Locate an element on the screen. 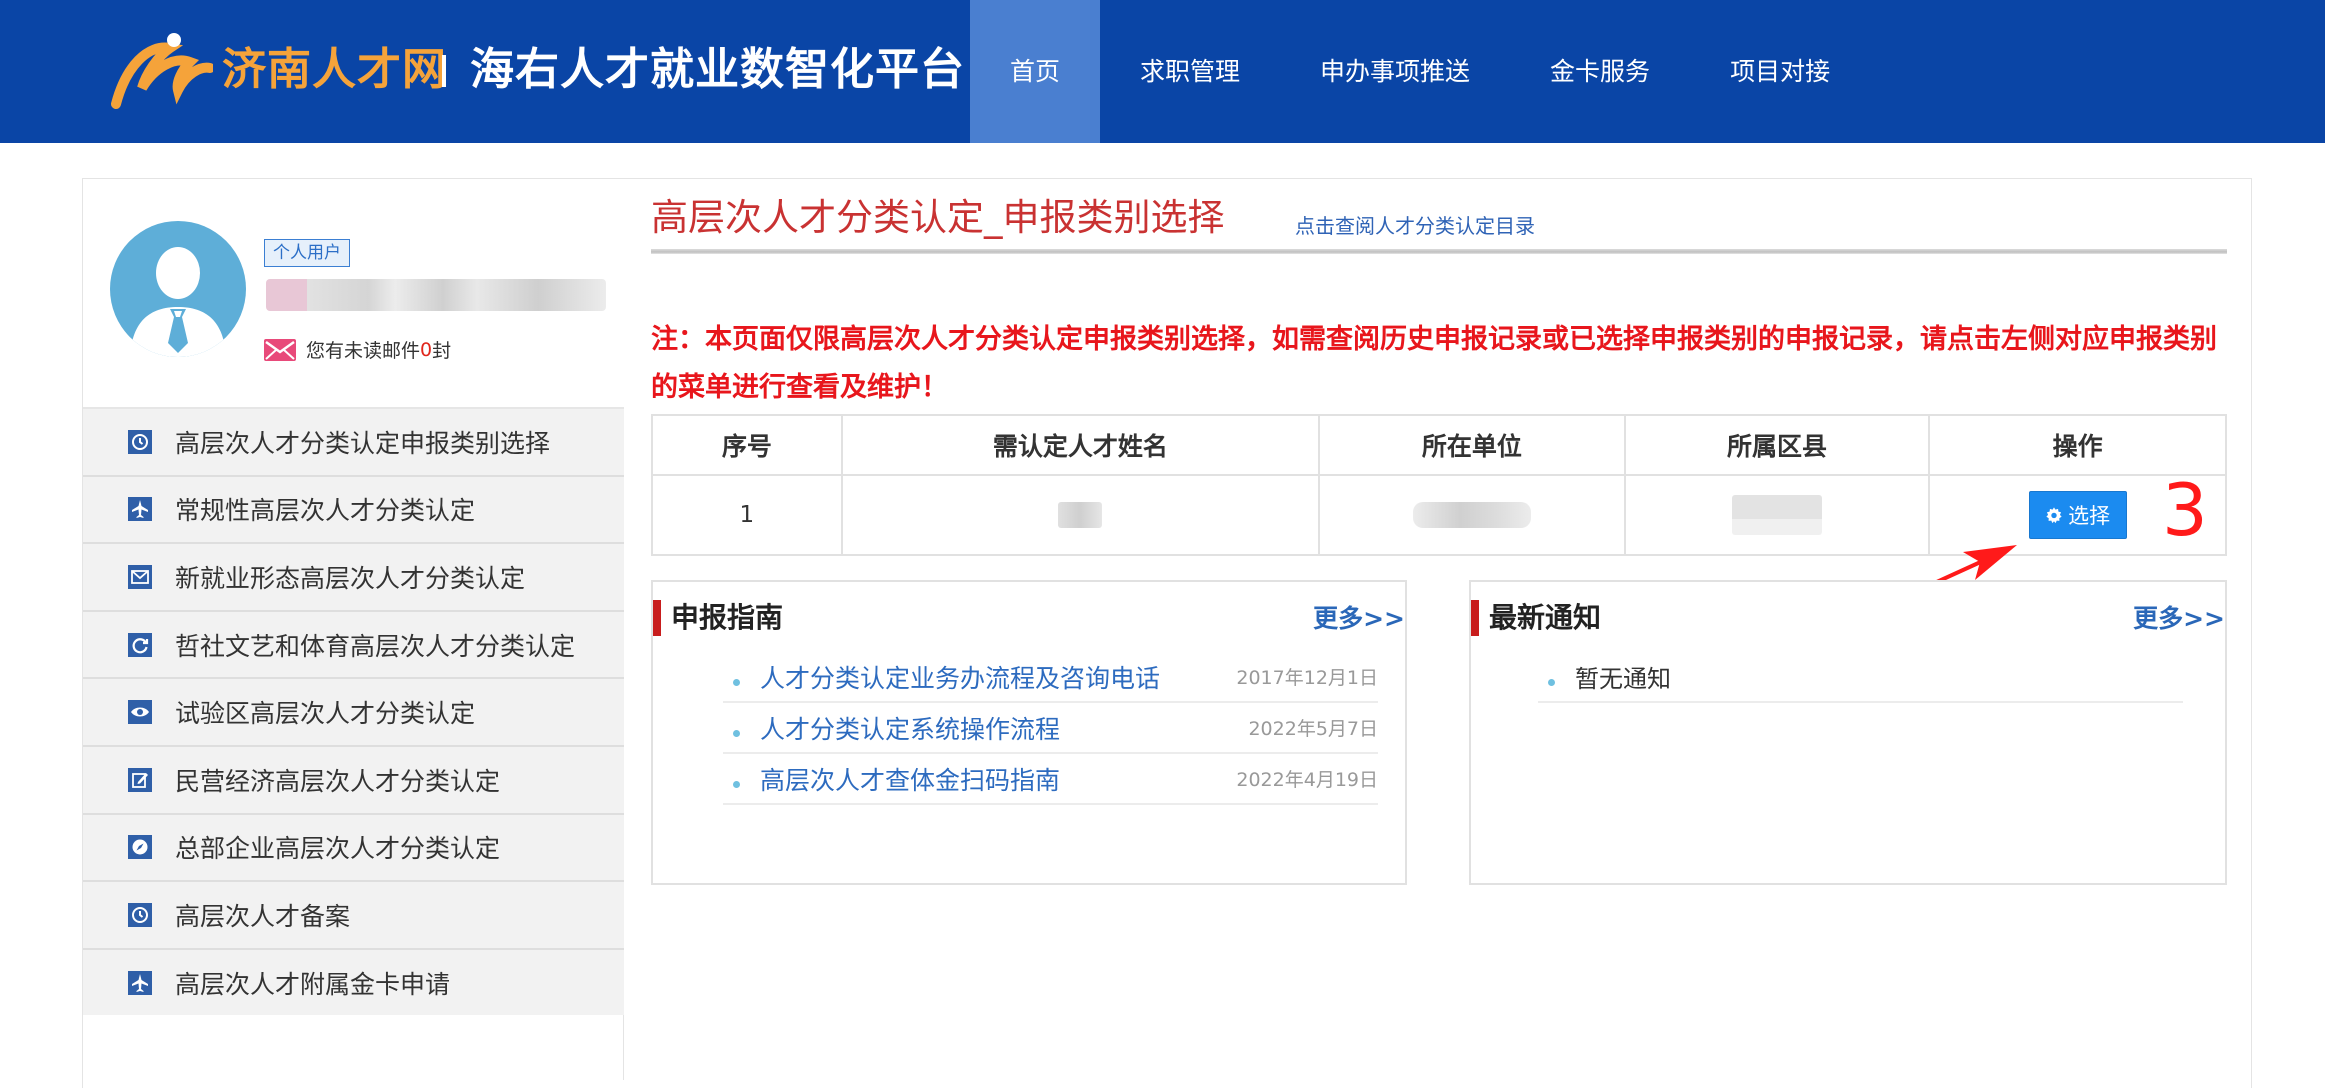 The image size is (2325, 1088). sidebar-item-gold-card-application: 高层次人才附属金卡申请 is located at coordinates (353, 981).